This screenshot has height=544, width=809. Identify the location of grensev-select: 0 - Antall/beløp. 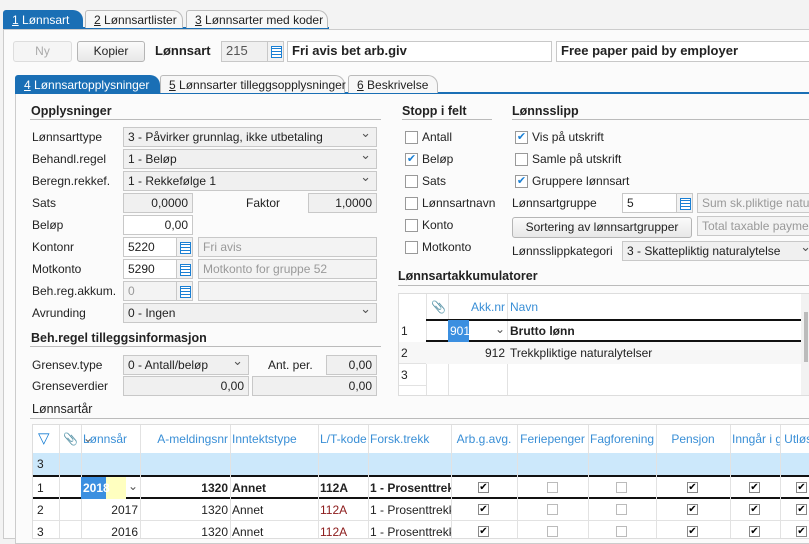
(186, 365).